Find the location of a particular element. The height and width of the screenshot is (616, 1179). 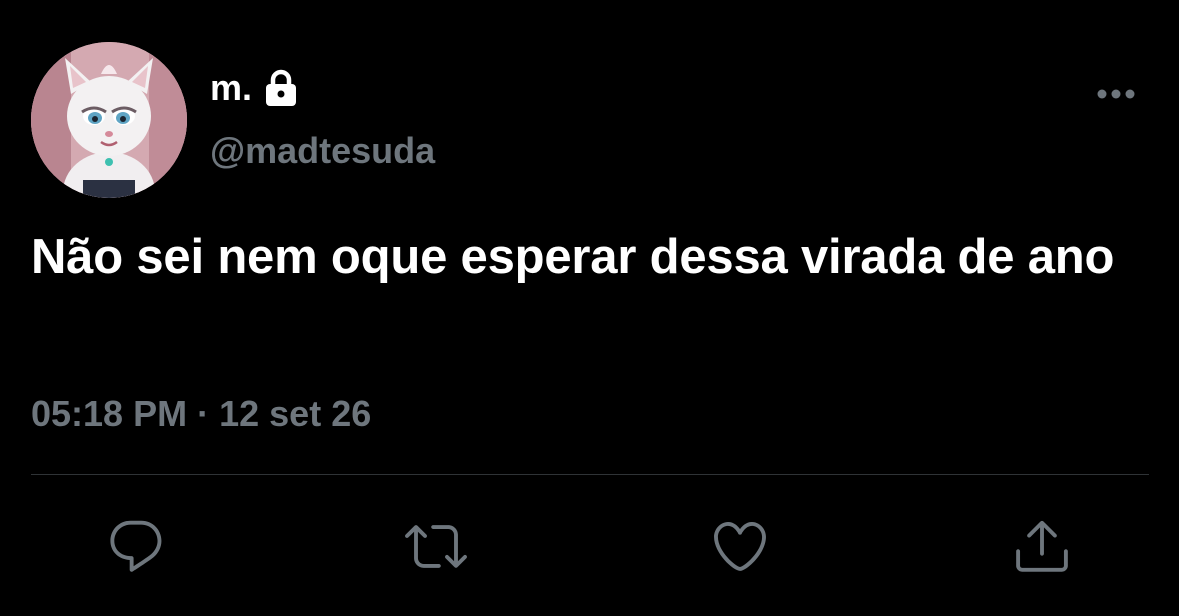

reply-icon is located at coordinates (136, 546).